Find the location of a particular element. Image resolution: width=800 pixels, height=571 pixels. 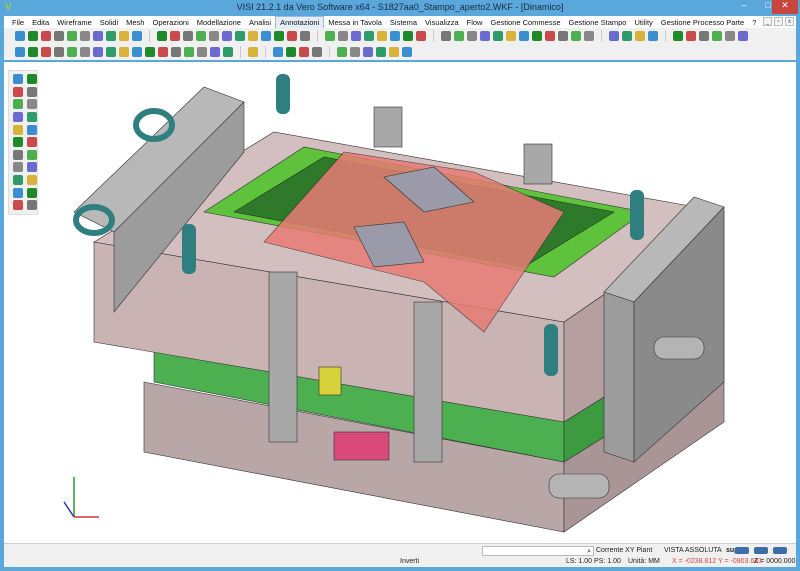

menu-messa-in-tavola: Messa in Tavola is located at coordinates (355, 22).